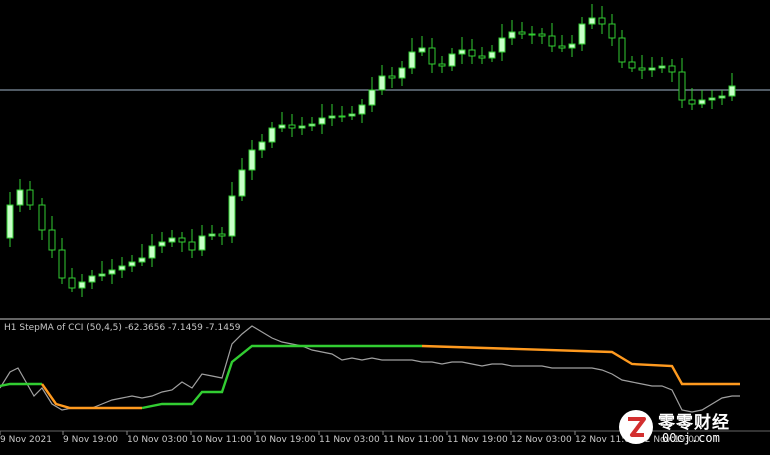 The height and width of the screenshot is (455, 770). What do you see at coordinates (285, 440) in the screenshot?
I see `time-axis-label: 10 Nov 19:00` at bounding box center [285, 440].